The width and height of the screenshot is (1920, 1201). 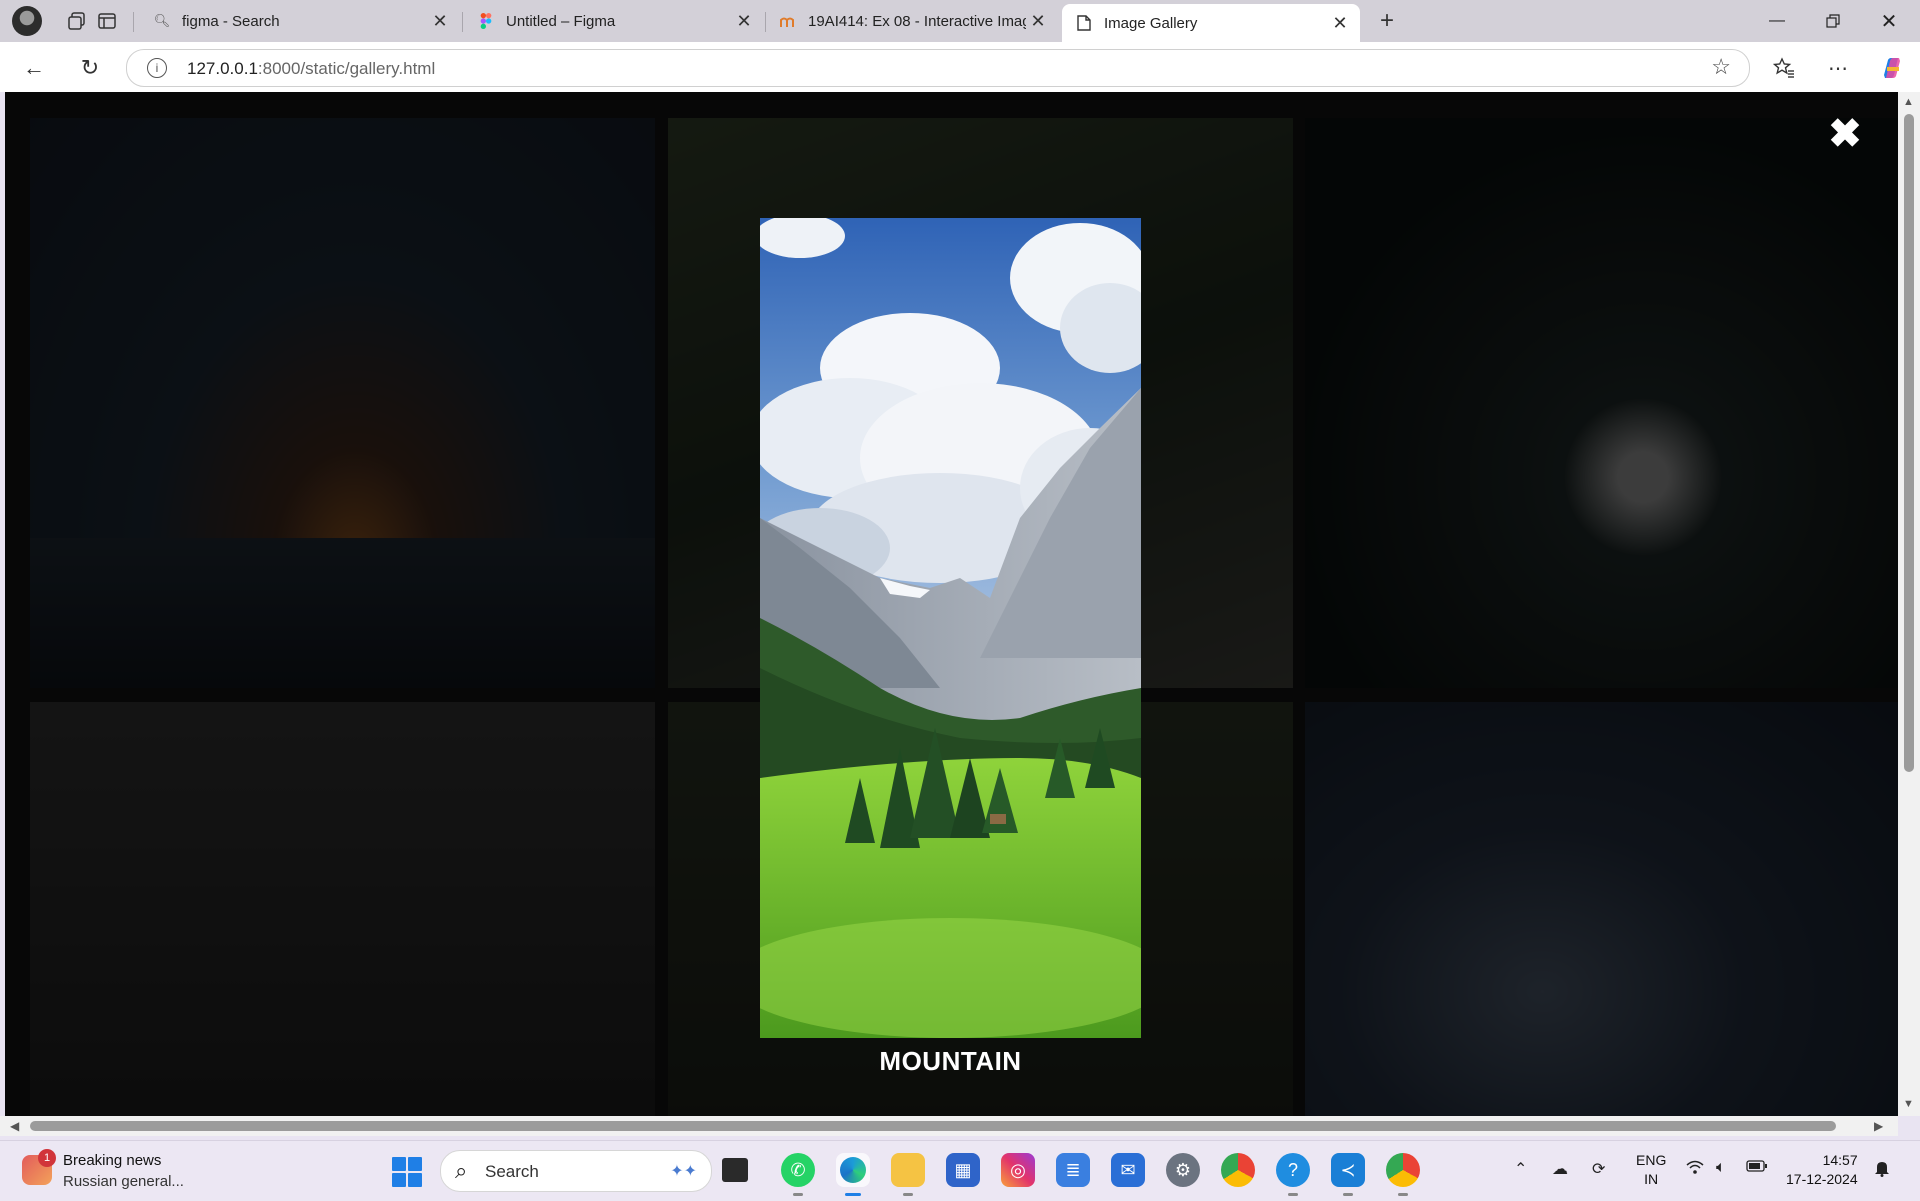 What do you see at coordinates (1878, 1126) in the screenshot?
I see `scroll-right-arrow-icon: ▶` at bounding box center [1878, 1126].